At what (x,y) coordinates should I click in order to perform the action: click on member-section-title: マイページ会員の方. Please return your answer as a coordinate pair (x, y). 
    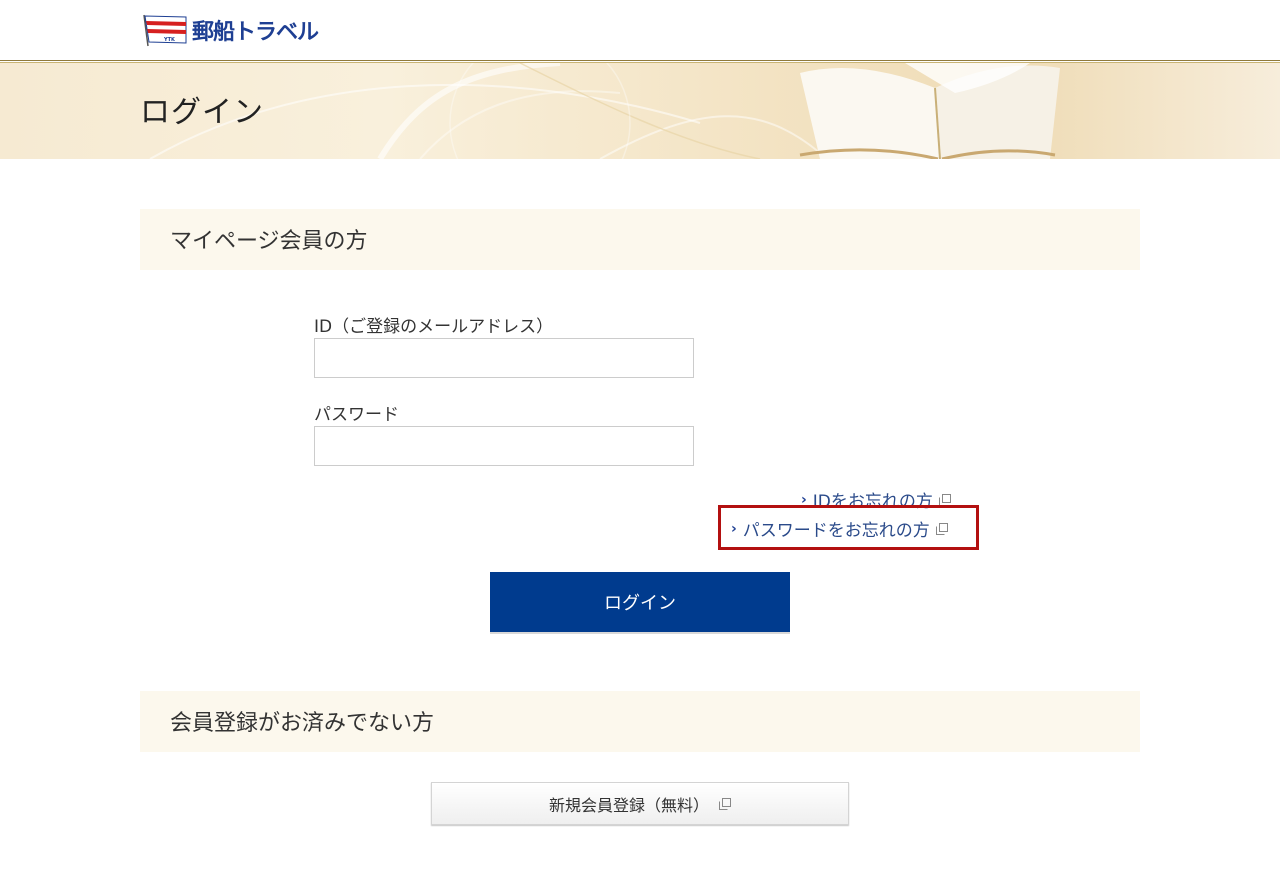
    Looking at the image, I should click on (269, 241).